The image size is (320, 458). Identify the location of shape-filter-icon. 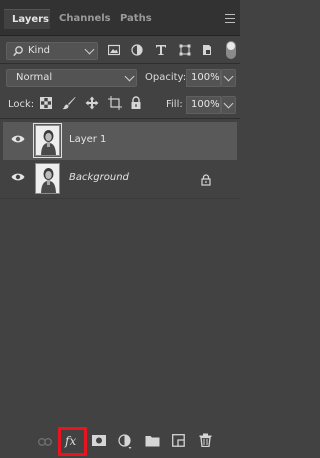
(185, 50).